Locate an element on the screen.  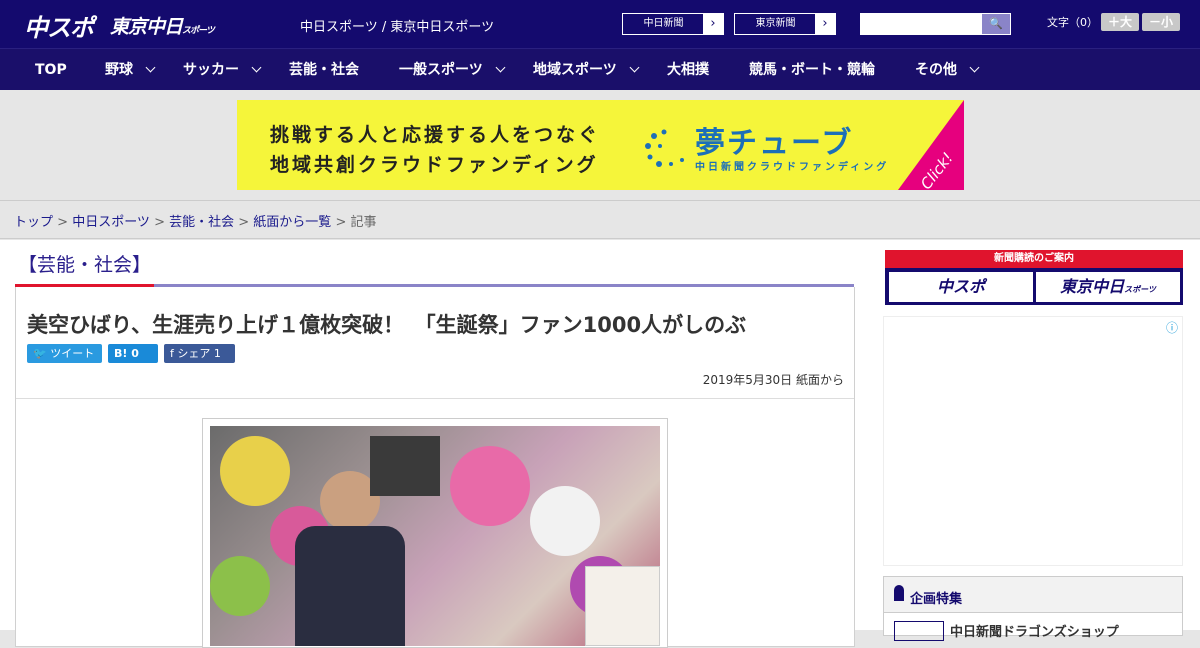
nav-other: その他 is located at coordinates (947, 70).